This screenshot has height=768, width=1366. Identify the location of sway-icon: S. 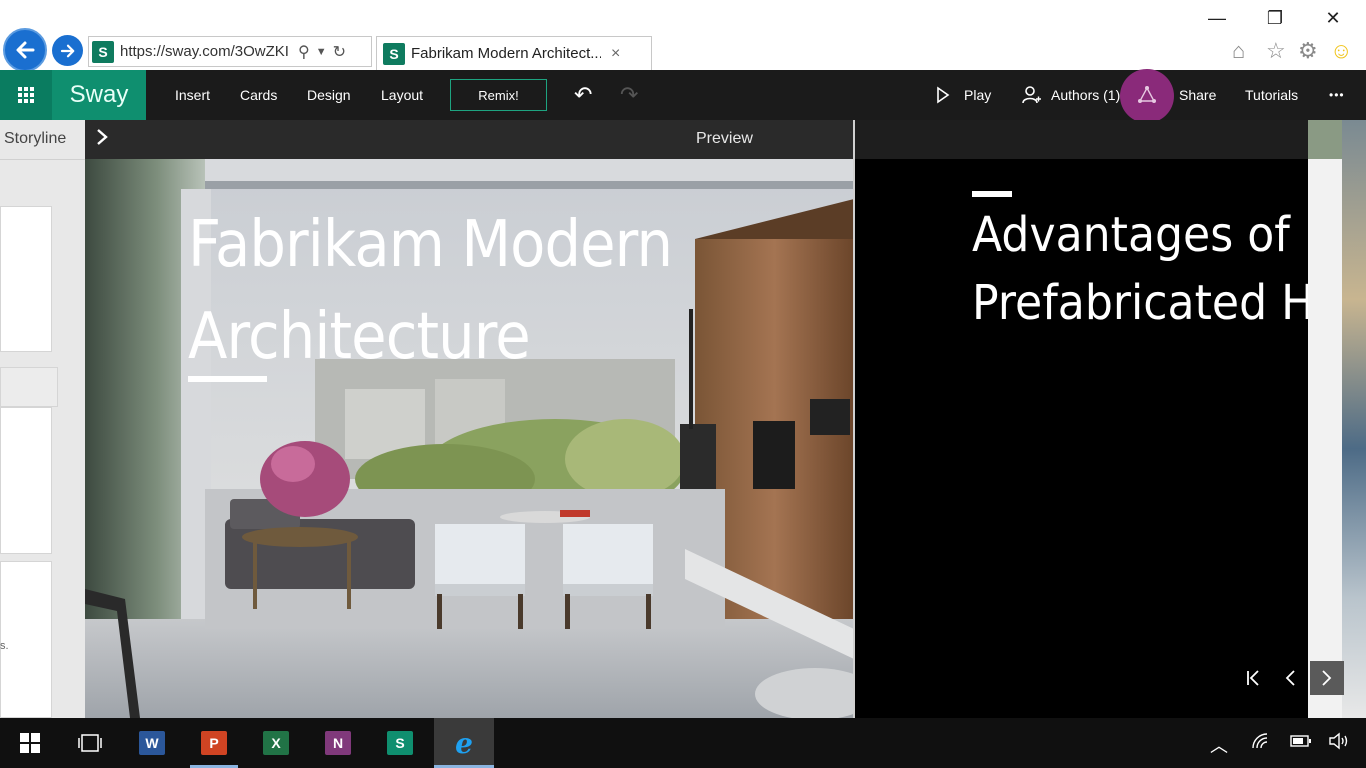
(400, 743).